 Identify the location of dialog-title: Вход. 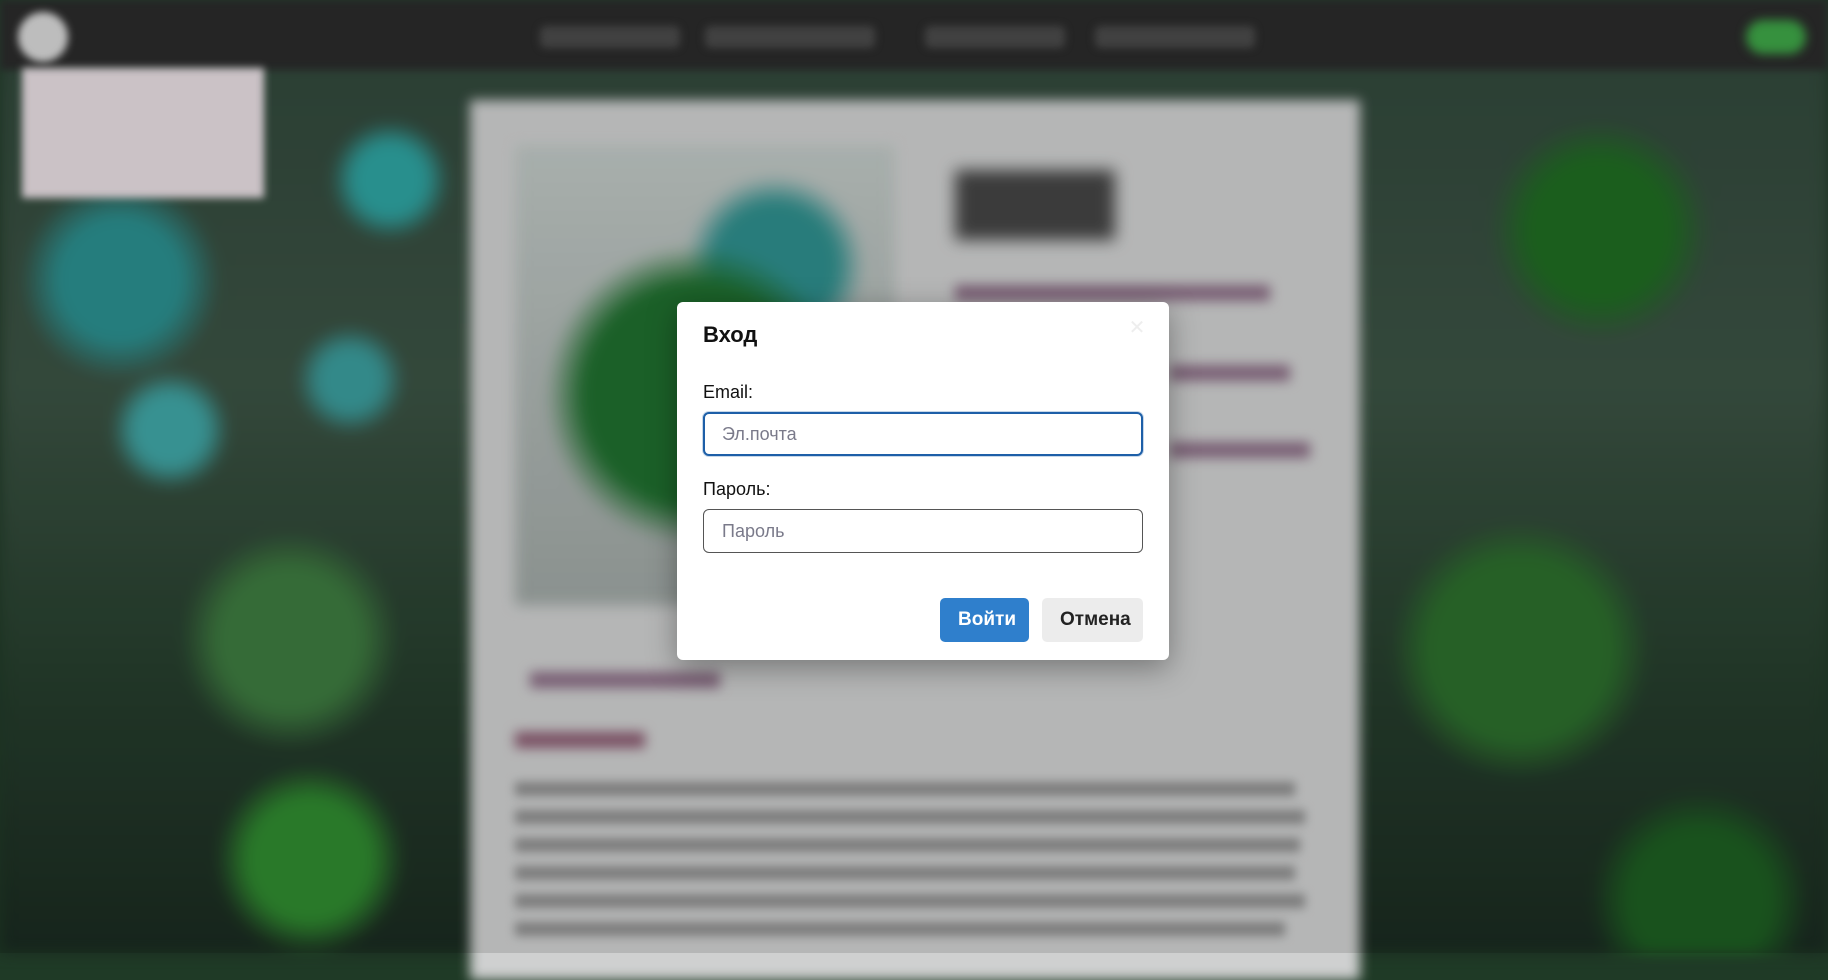
(730, 334).